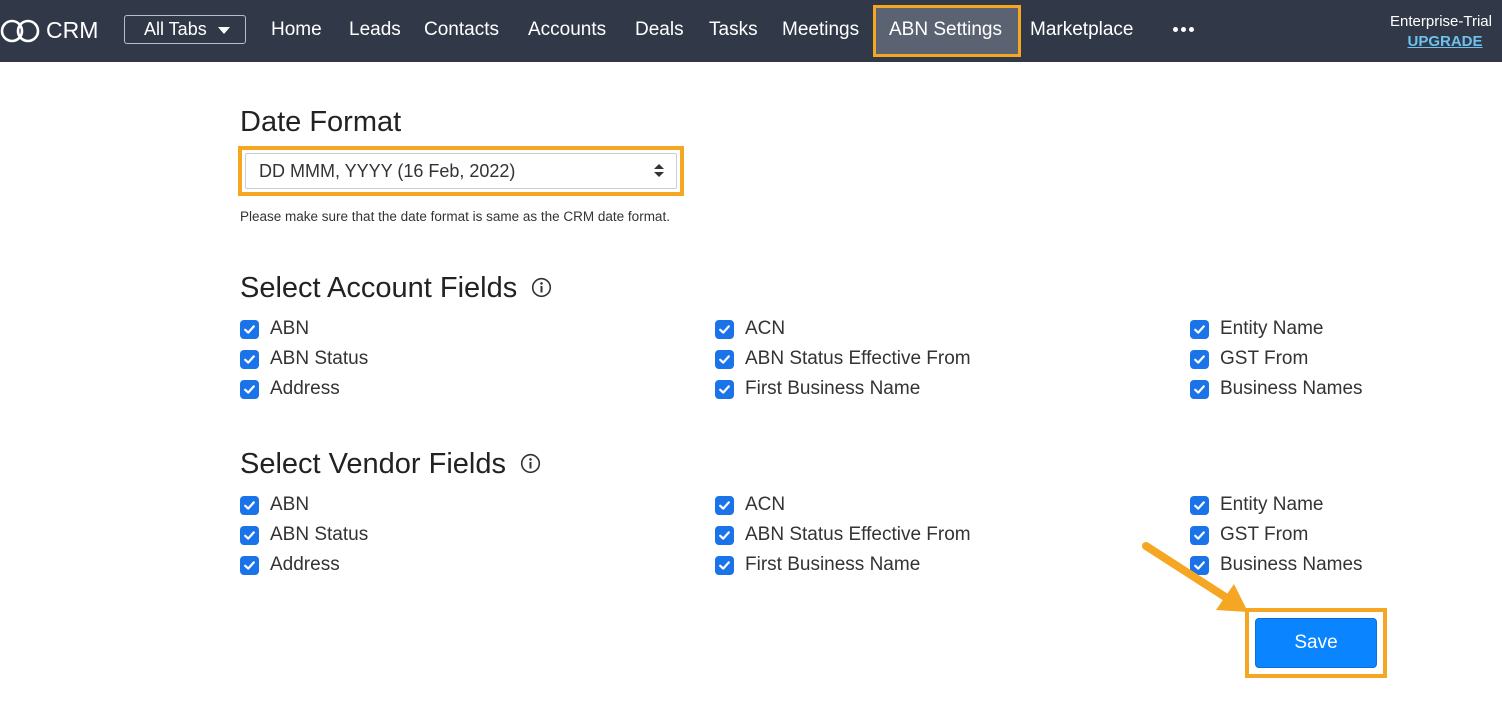 Image resolution: width=1502 pixels, height=702 pixels. Describe the element at coordinates (1441, 42) in the screenshot. I see `upgrade-link: UPGRADE` at that location.